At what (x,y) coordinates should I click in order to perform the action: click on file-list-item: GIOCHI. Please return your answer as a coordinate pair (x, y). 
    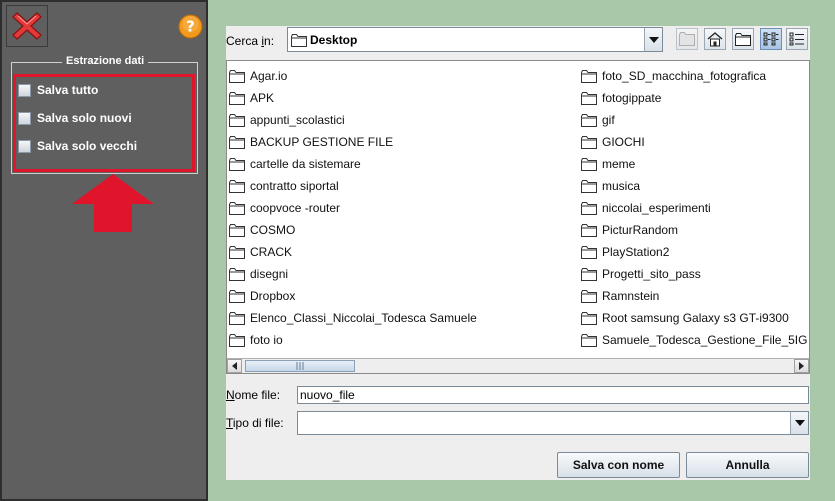
    Looking at the image, I should click on (694, 142).